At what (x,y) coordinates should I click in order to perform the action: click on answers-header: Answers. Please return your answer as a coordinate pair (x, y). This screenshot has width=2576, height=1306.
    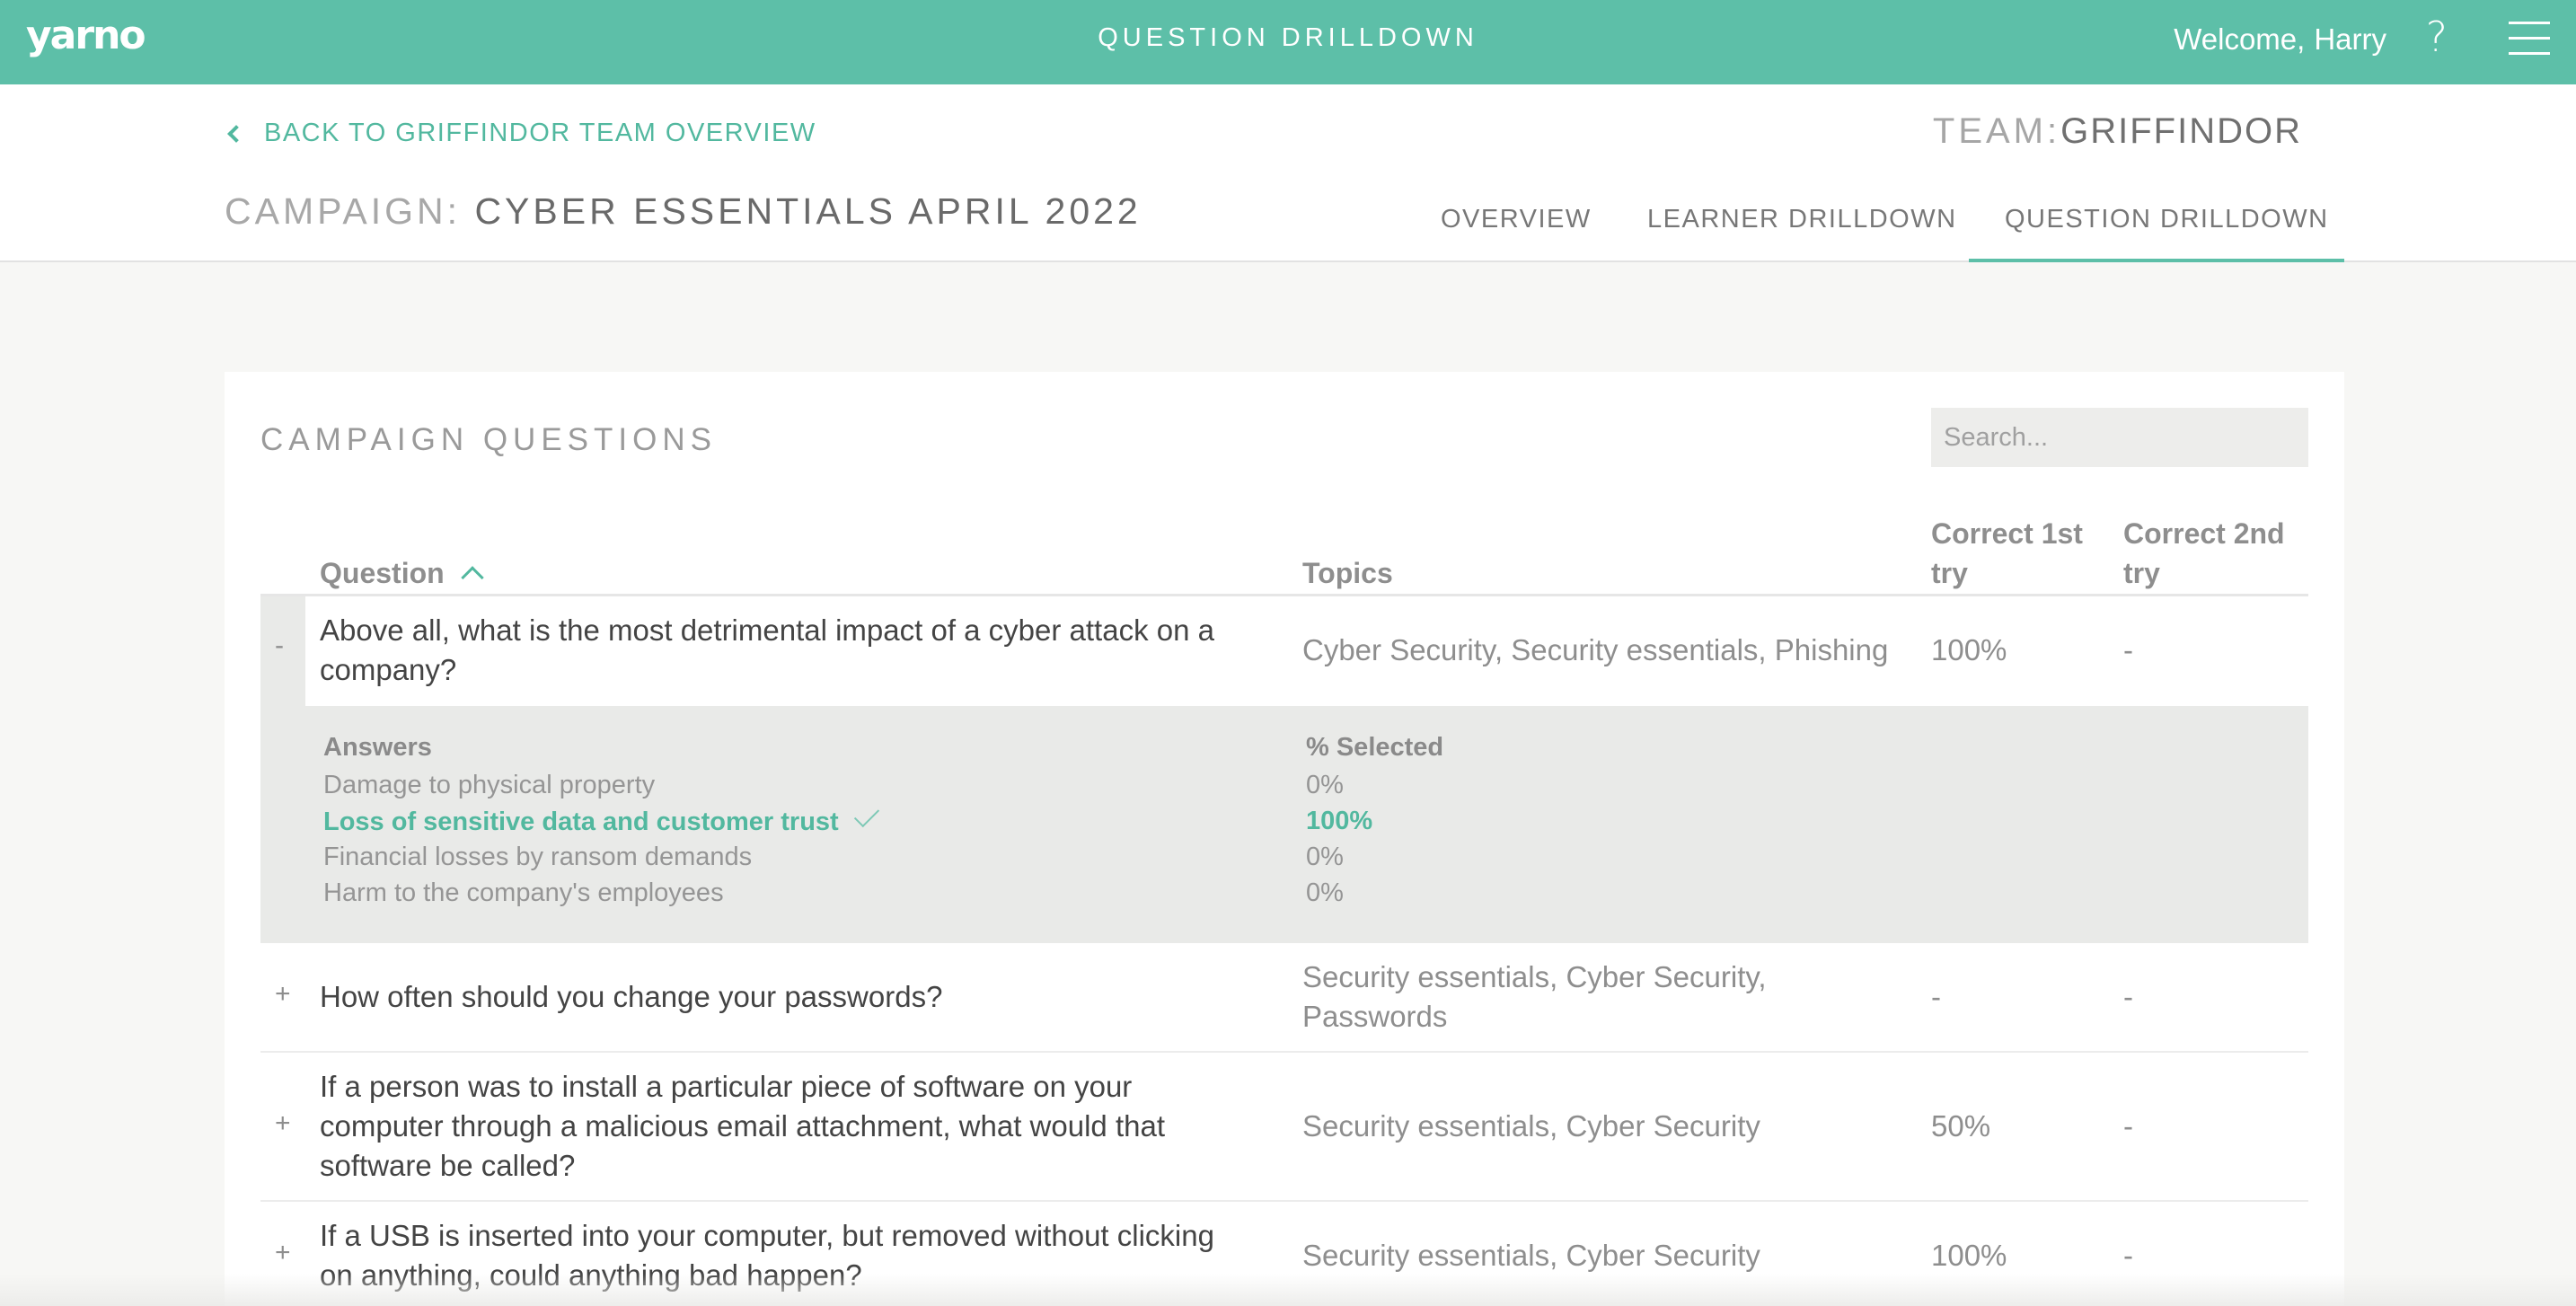
    Looking at the image, I should click on (377, 747).